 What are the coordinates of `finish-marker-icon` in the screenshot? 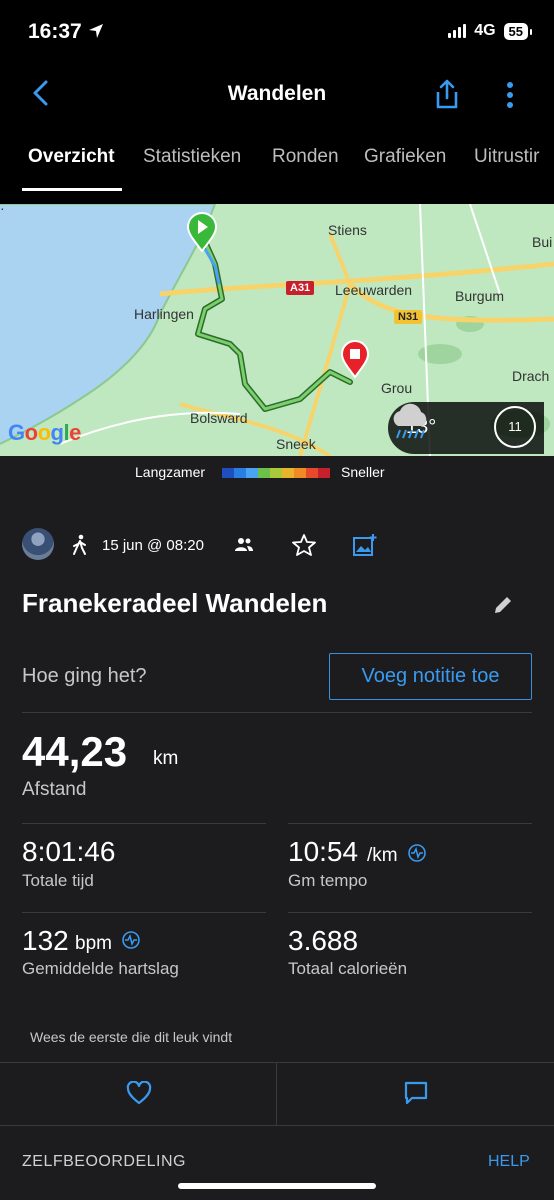 It's located at (355, 359).